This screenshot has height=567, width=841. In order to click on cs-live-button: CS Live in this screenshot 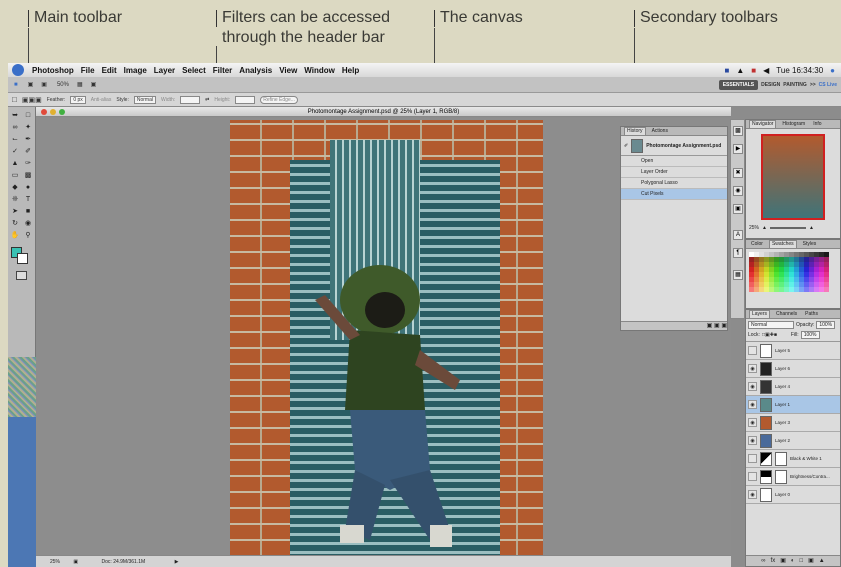, I will do `click(828, 85)`.